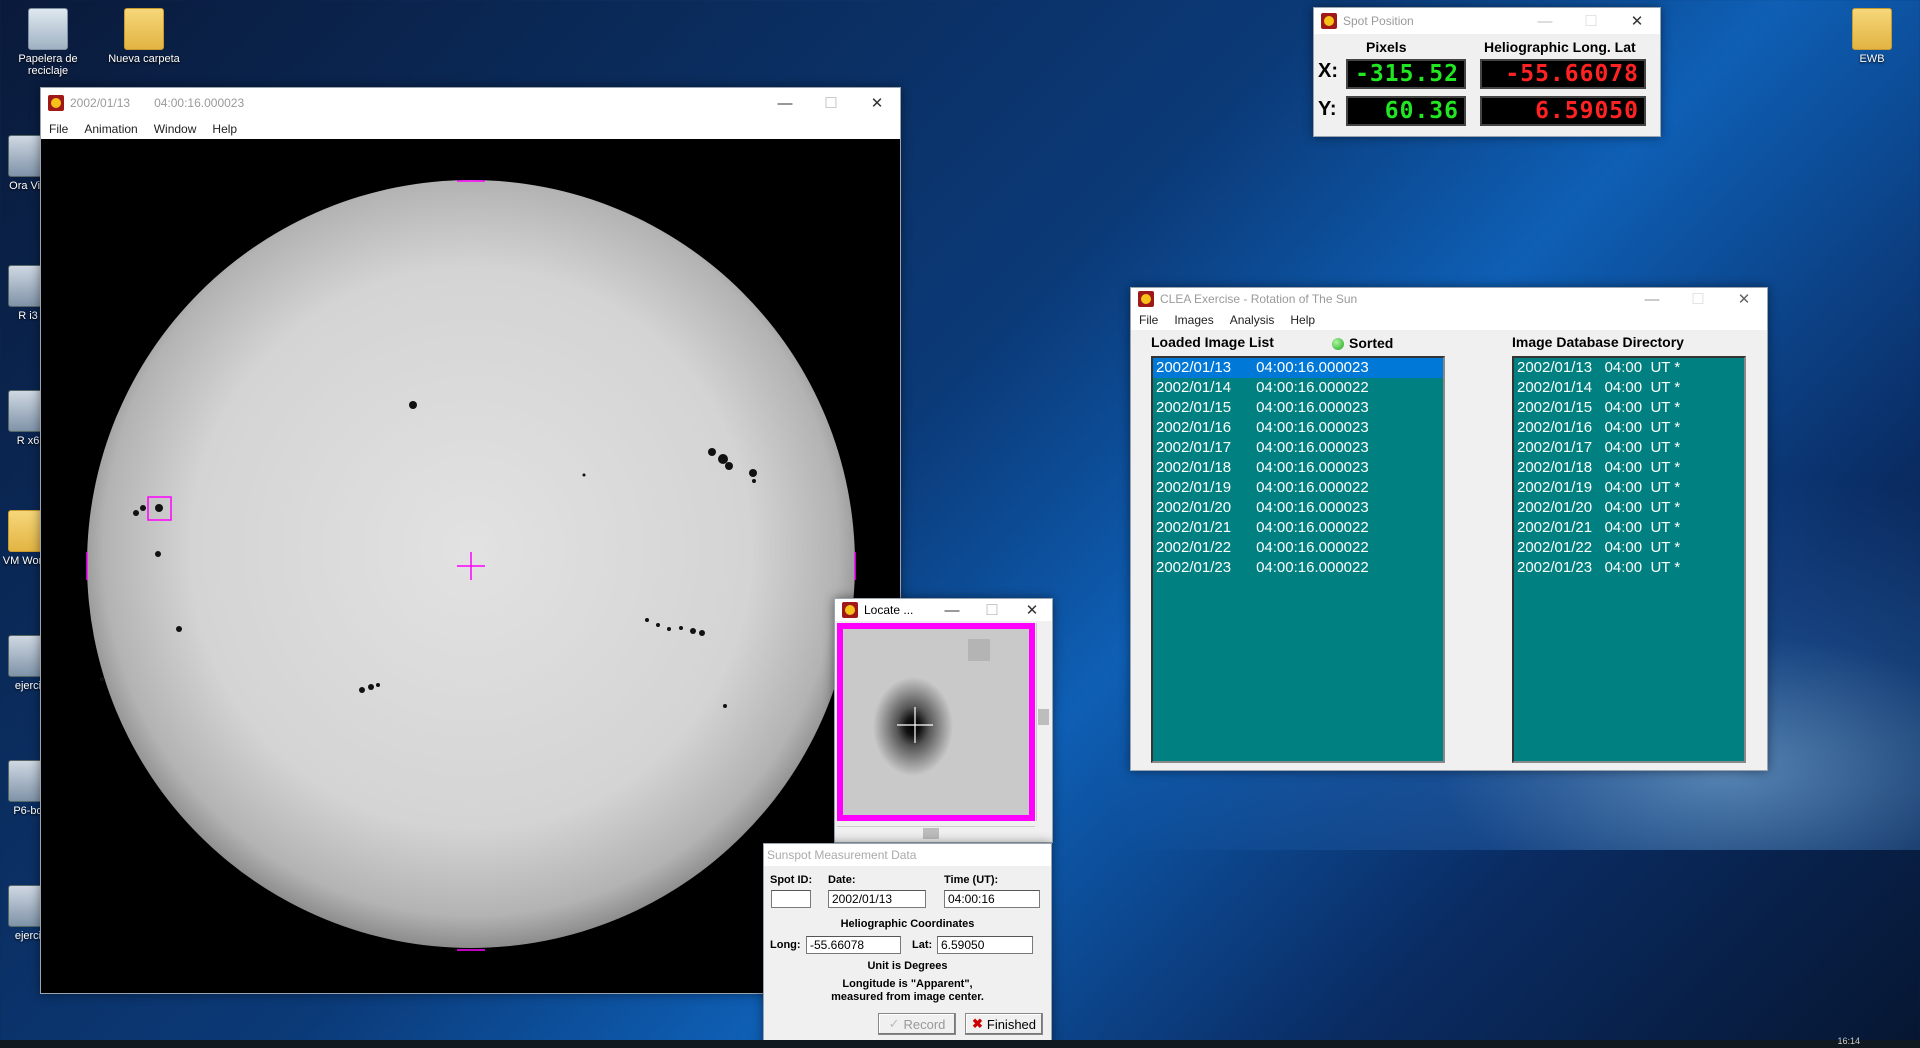 Image resolution: width=1920 pixels, height=1048 pixels. I want to click on database-image-row: 2002/01/20 04:00 UT *, so click(1629, 508).